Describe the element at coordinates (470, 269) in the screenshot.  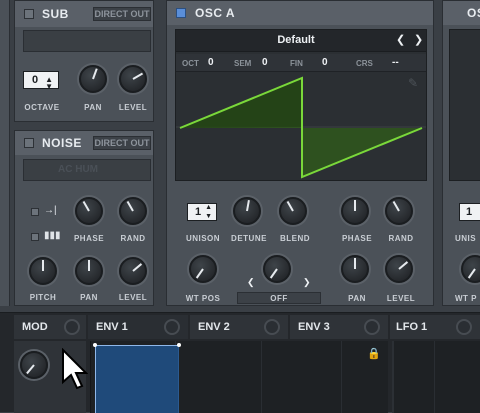
I see `osc-b-wt-pos-knob` at that location.